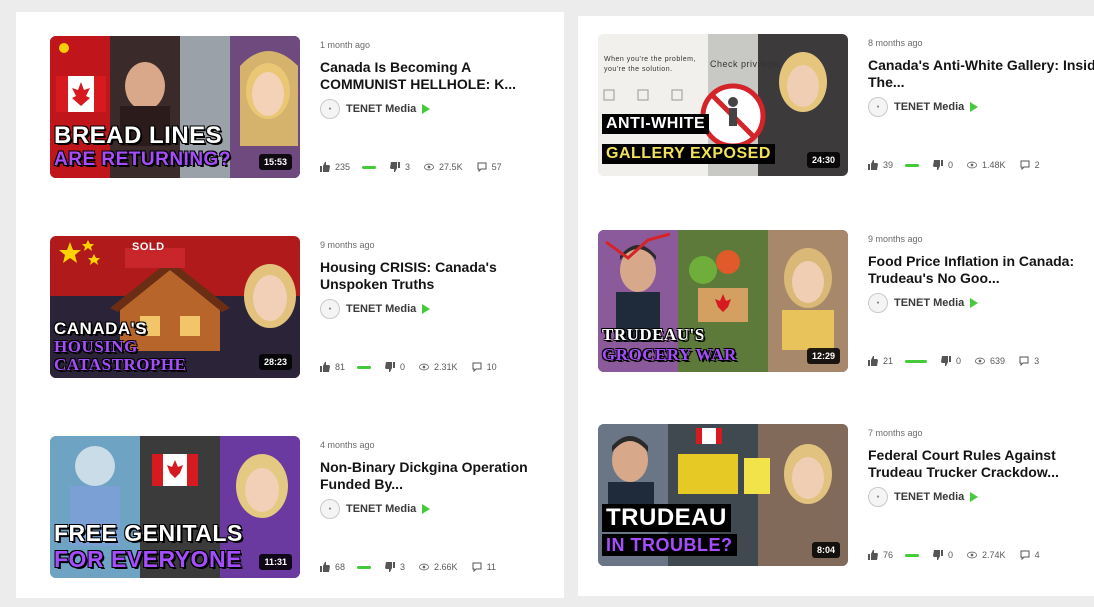 The width and height of the screenshot is (1094, 607). I want to click on like-stat: 21, so click(880, 361).